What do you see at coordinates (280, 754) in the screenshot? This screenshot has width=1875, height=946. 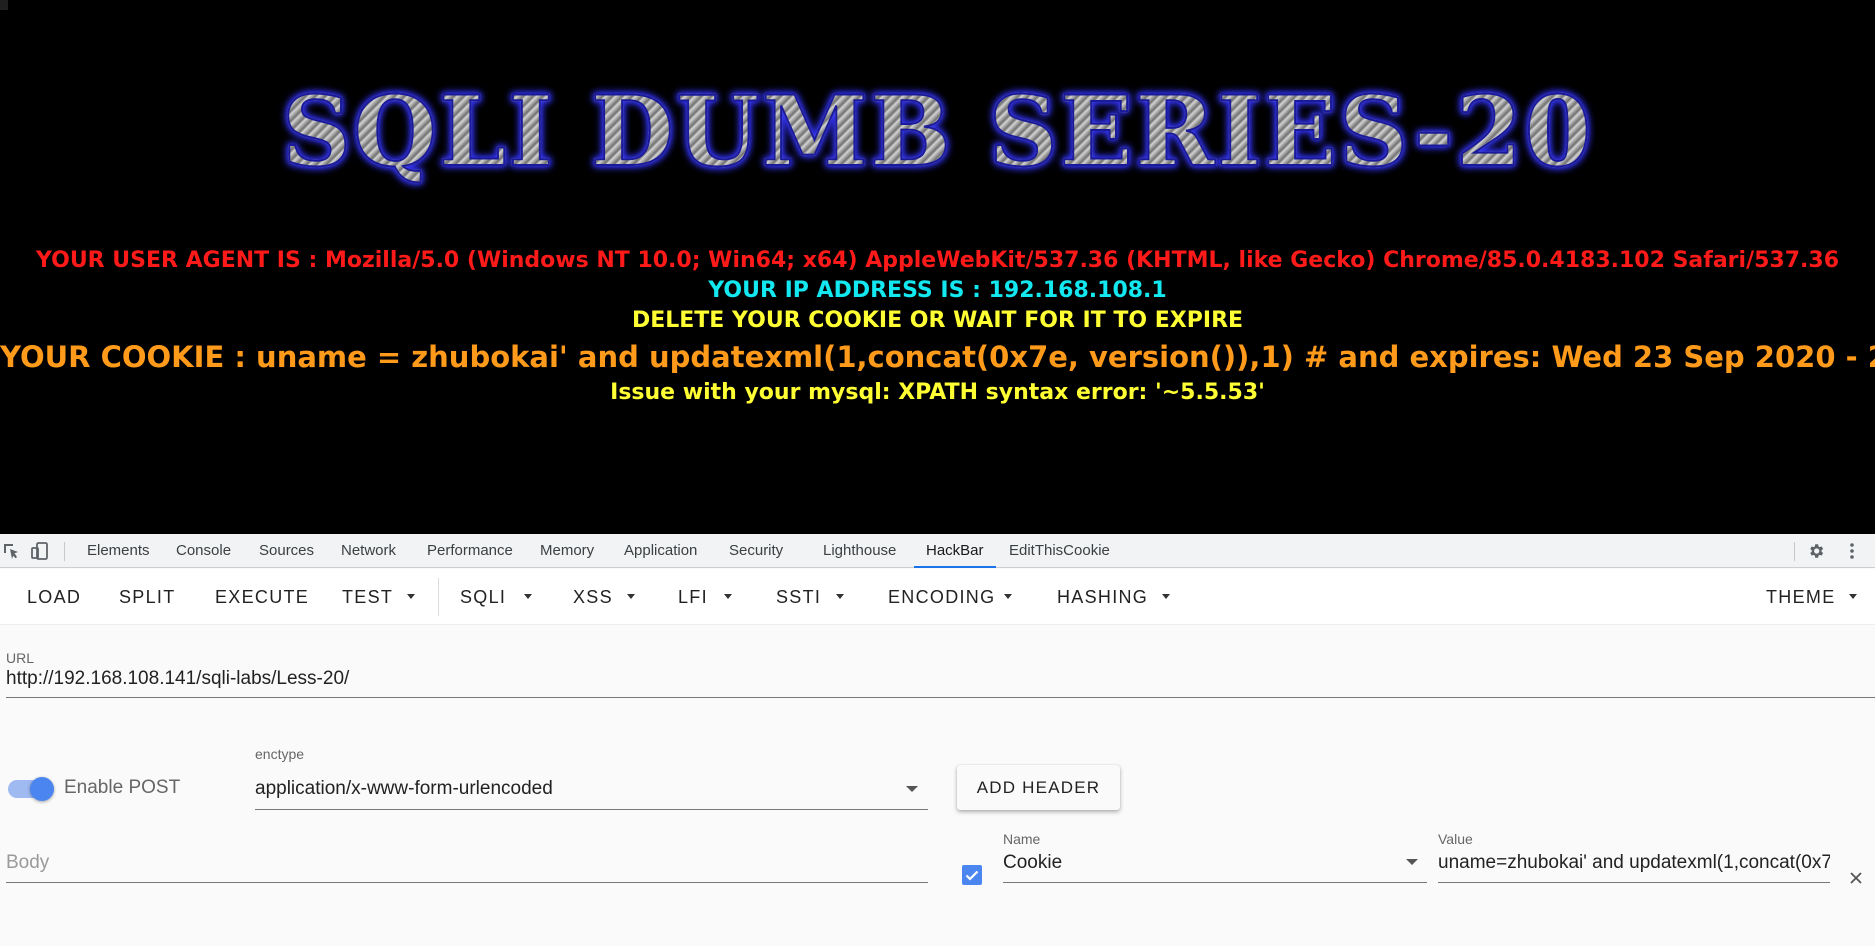 I see `enctype-label: enctype` at bounding box center [280, 754].